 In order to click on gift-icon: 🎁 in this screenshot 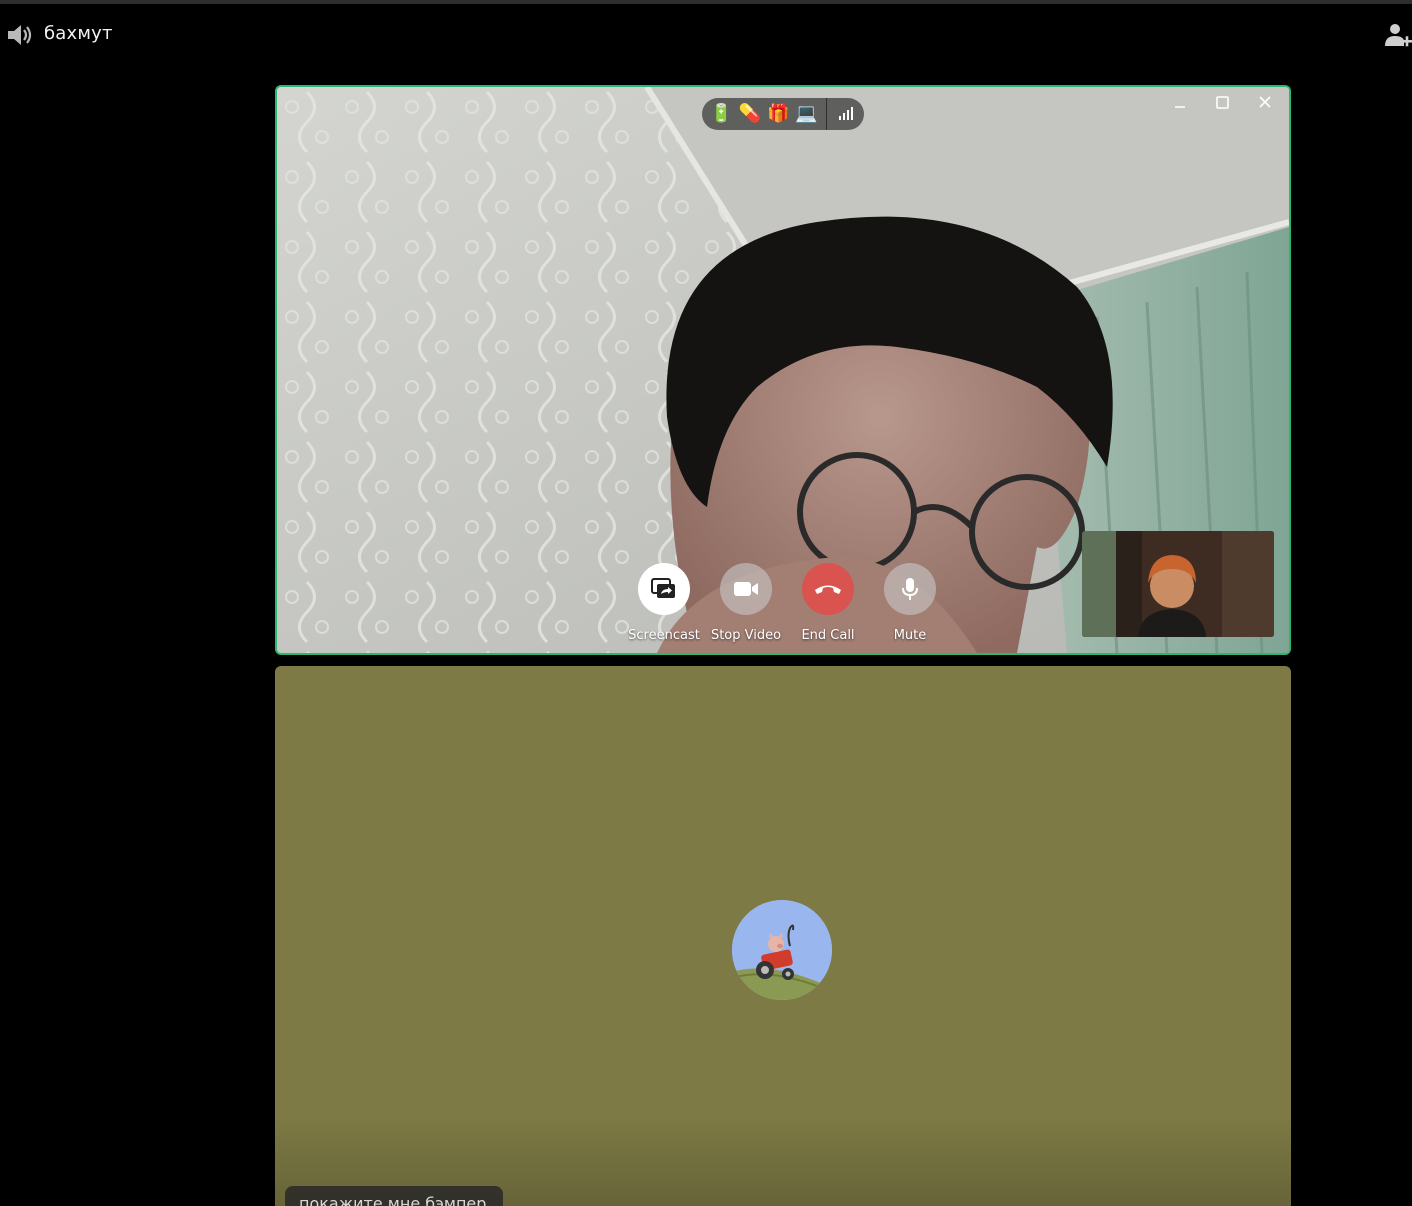, I will do `click(778, 113)`.